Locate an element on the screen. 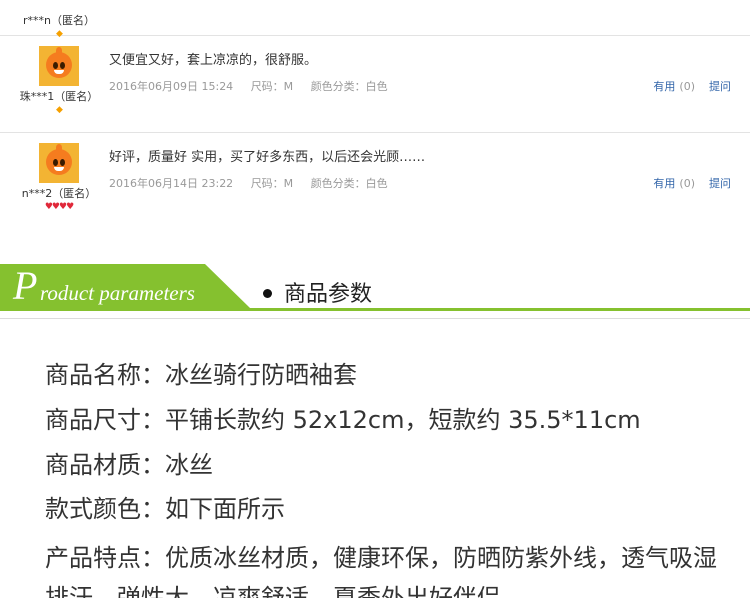 The image size is (750, 598). rank-badge: ◆ is located at coordinates (59, 110).